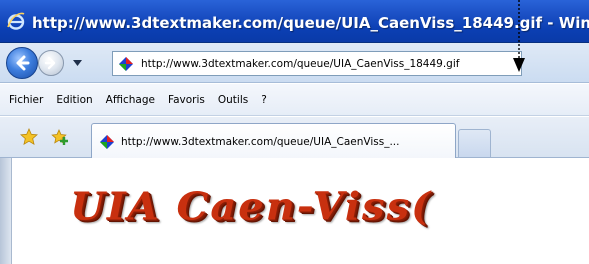 The width and height of the screenshot is (589, 264). What do you see at coordinates (264, 100) in the screenshot?
I see `menu-help: ?` at bounding box center [264, 100].